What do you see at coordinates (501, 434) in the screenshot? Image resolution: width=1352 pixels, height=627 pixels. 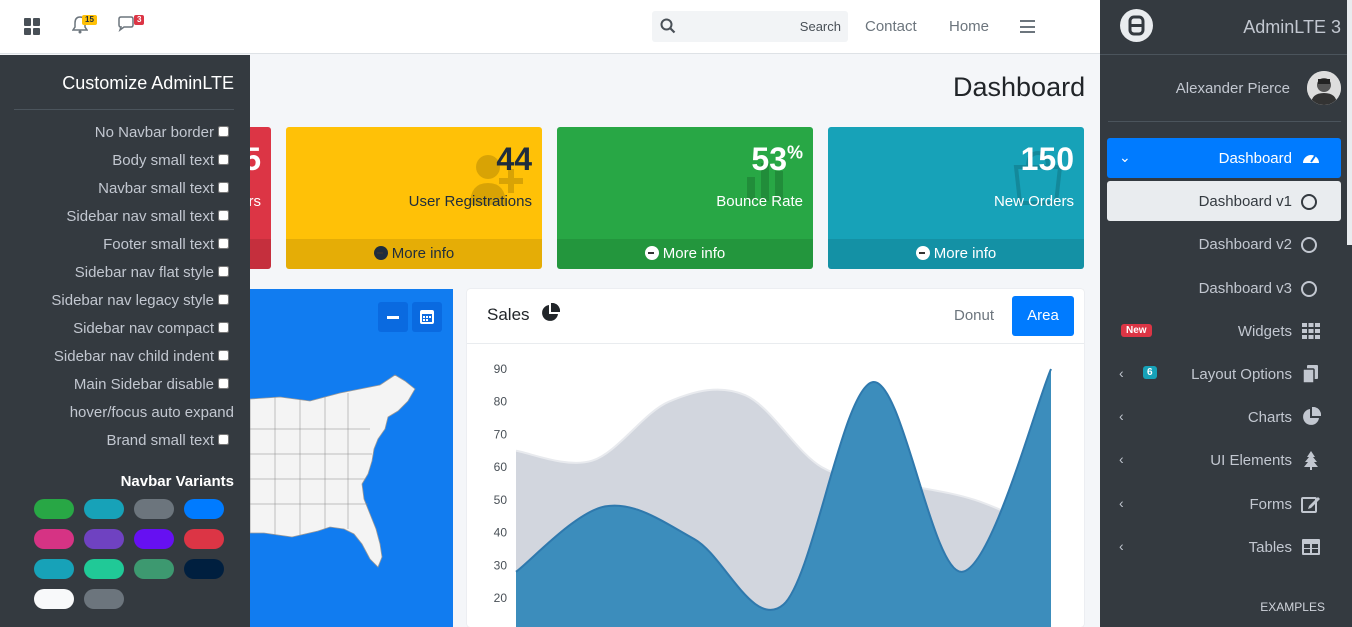 I see `y-tick-label: 70` at bounding box center [501, 434].